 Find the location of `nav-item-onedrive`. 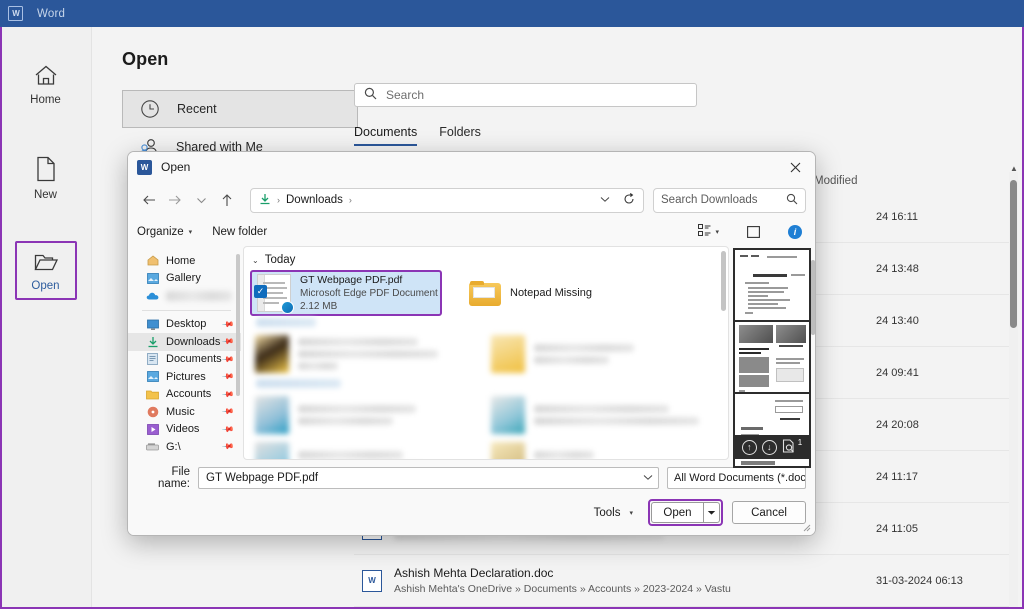

nav-item-onedrive is located at coordinates (184, 296).